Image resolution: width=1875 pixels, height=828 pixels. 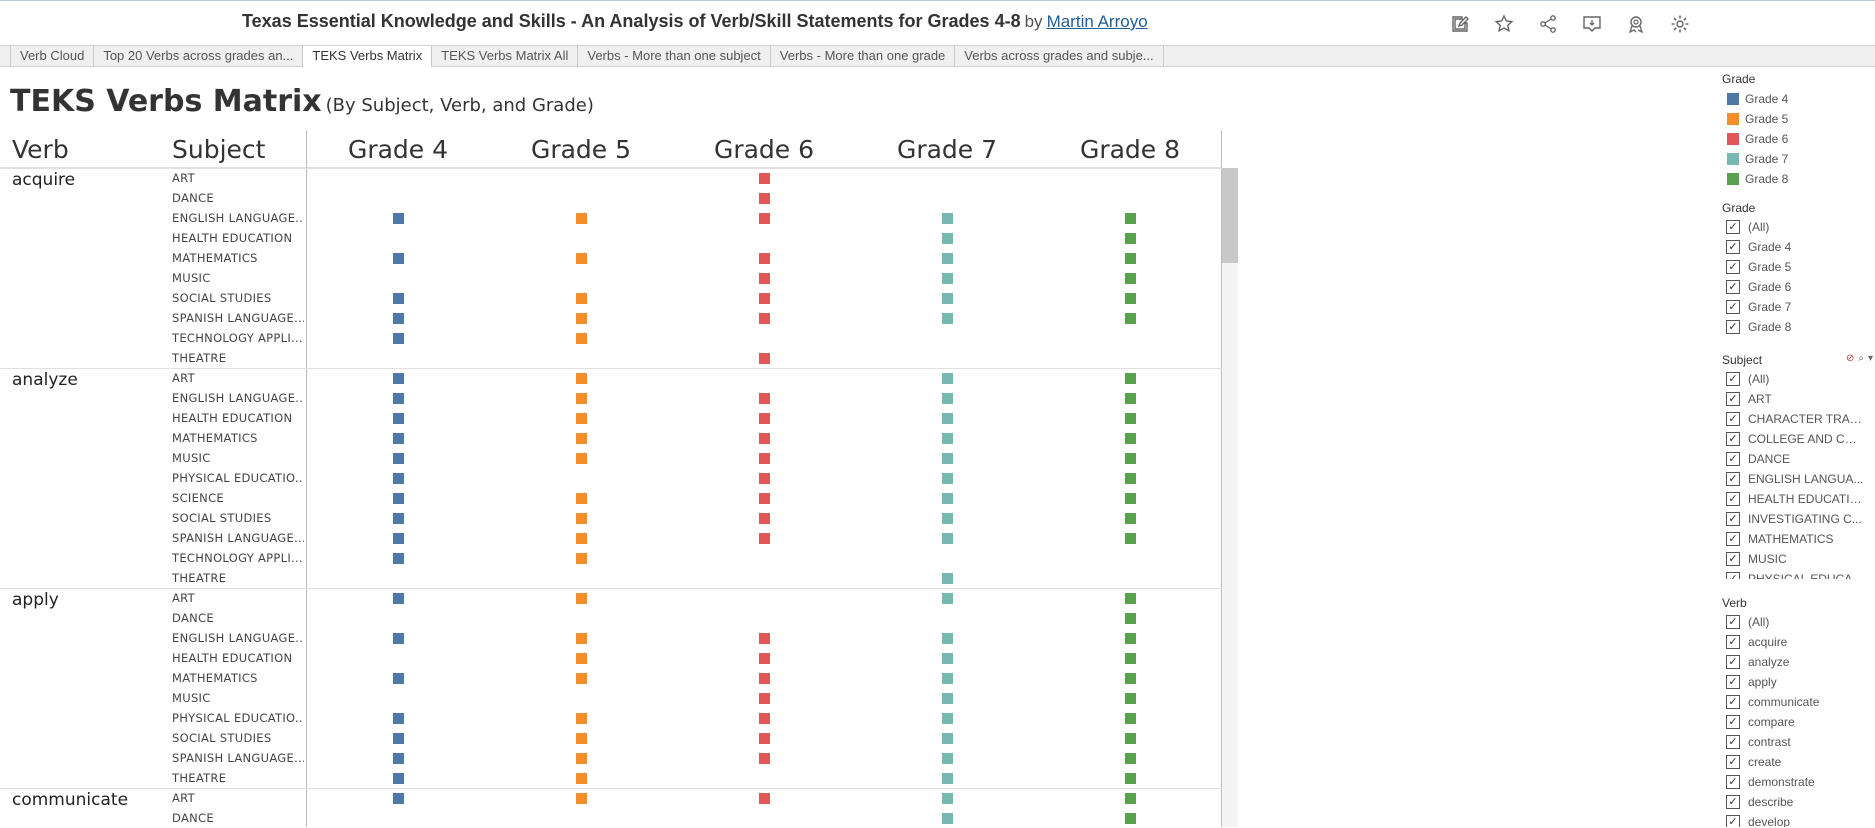 What do you see at coordinates (1798, 702) in the screenshot?
I see `verb-filter-option: ✓ communicate` at bounding box center [1798, 702].